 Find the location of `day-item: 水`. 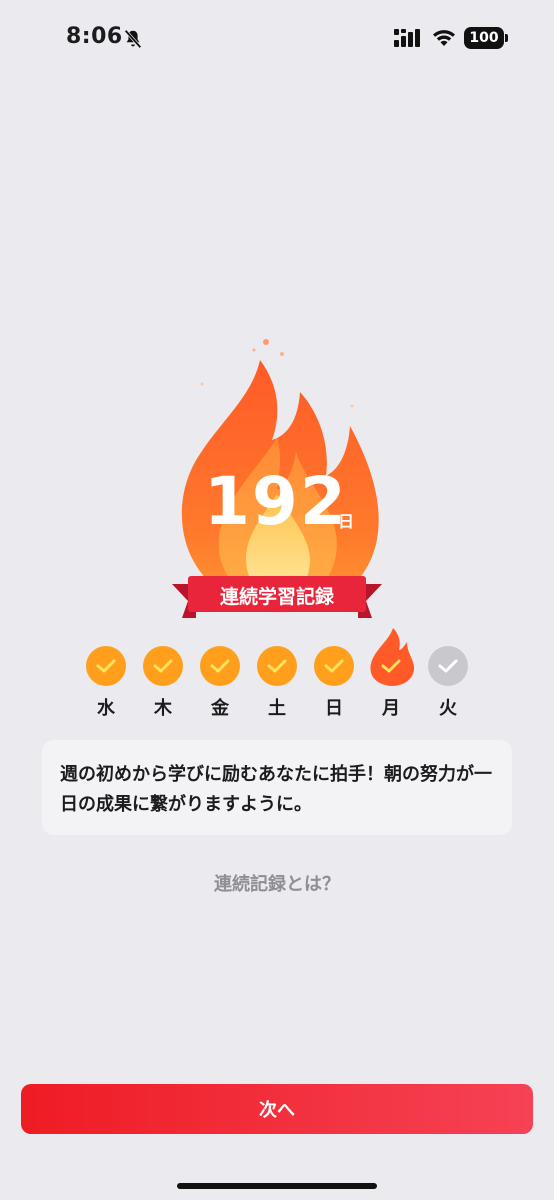

day-item: 水 is located at coordinates (107, 684).